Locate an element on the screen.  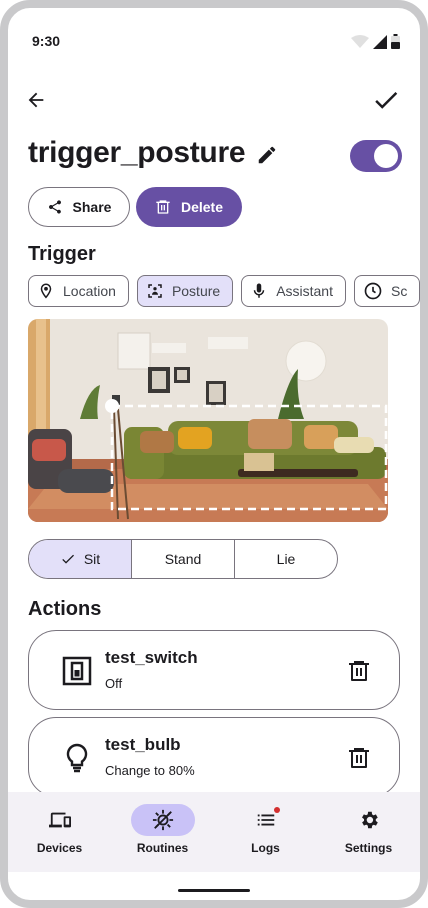
toggle-knob is located at coordinates (386, 156).